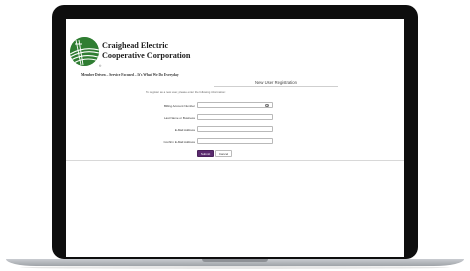 The width and height of the screenshot is (470, 271). What do you see at coordinates (235, 260) in the screenshot?
I see `laptop-base-notch` at bounding box center [235, 260].